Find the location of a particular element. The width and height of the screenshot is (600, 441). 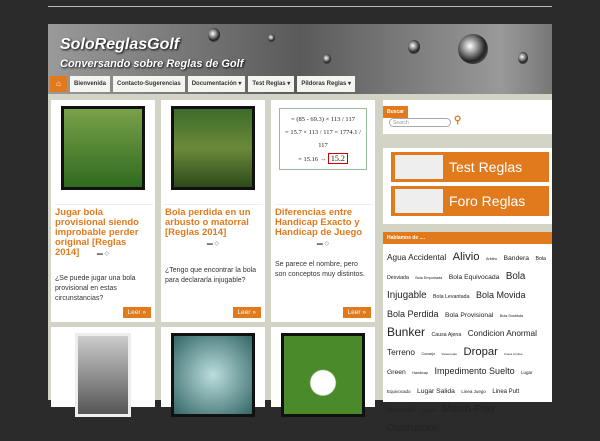

tag-link: Bola Empotrada is located at coordinates (428, 278).